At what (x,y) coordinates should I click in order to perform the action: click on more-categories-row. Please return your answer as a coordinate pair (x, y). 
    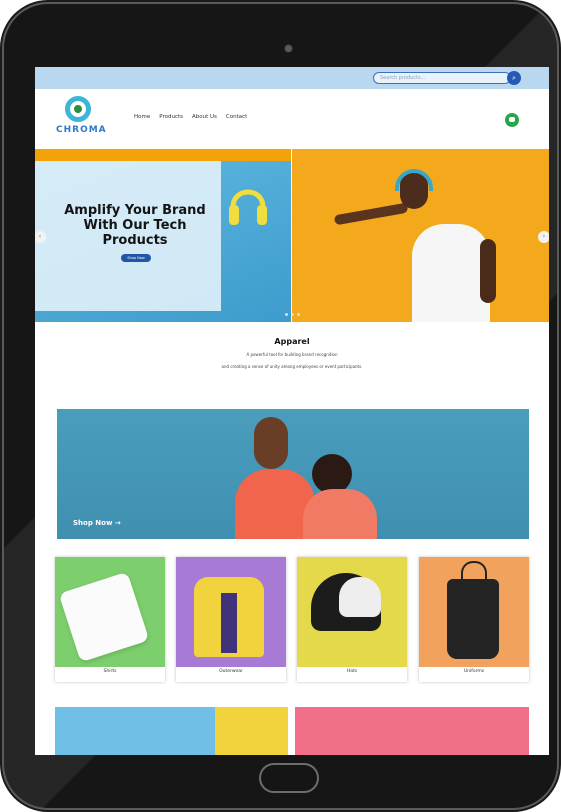
    Looking at the image, I should click on (292, 731).